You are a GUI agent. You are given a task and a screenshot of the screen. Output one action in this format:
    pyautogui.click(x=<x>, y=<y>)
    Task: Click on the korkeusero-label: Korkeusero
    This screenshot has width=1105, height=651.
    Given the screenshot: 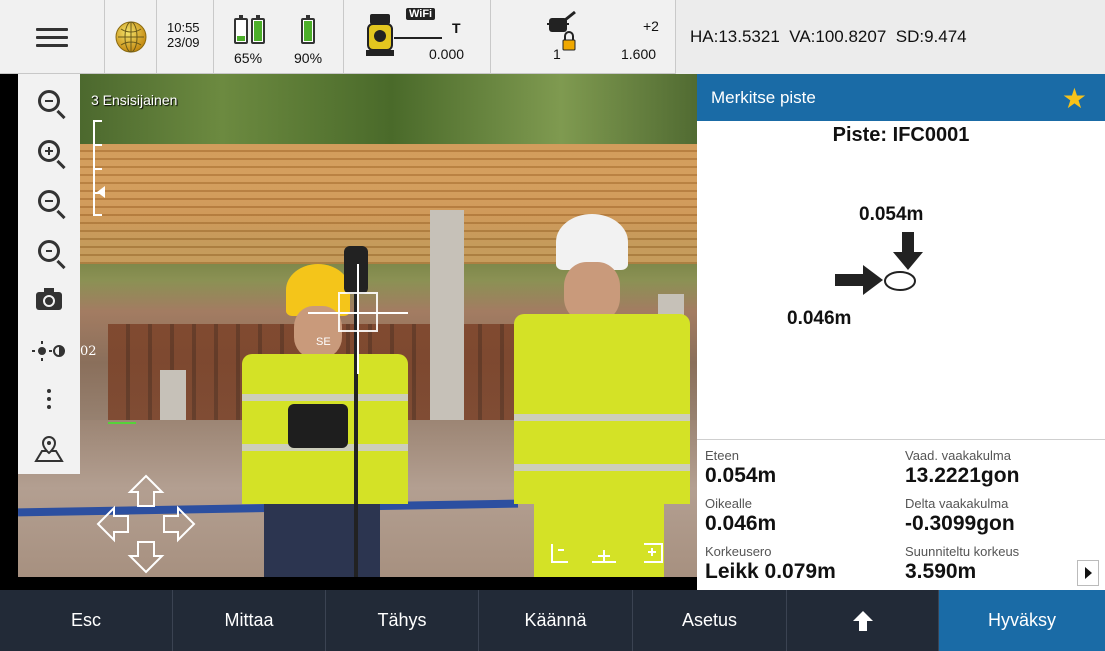 What is the action you would take?
    pyautogui.click(x=738, y=551)
    